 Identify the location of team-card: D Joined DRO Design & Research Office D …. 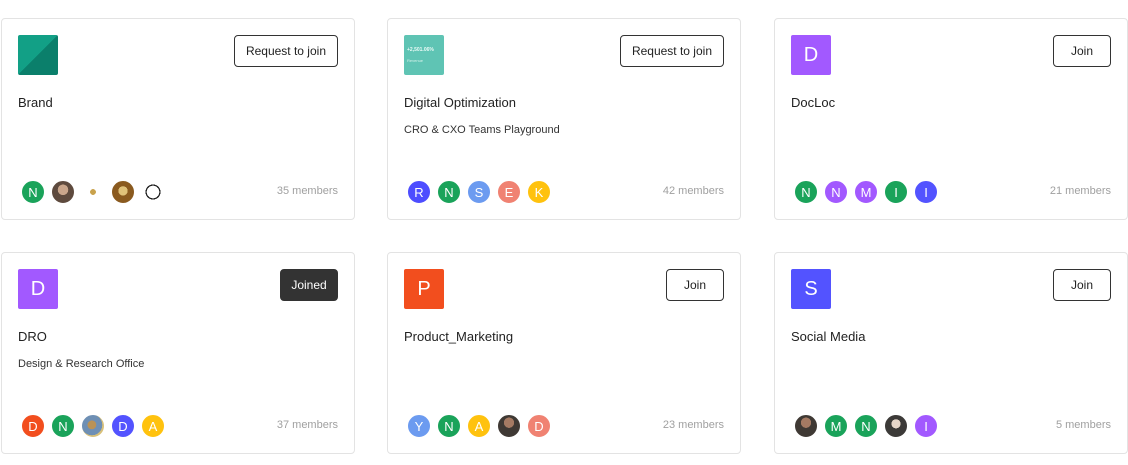
(178, 353).